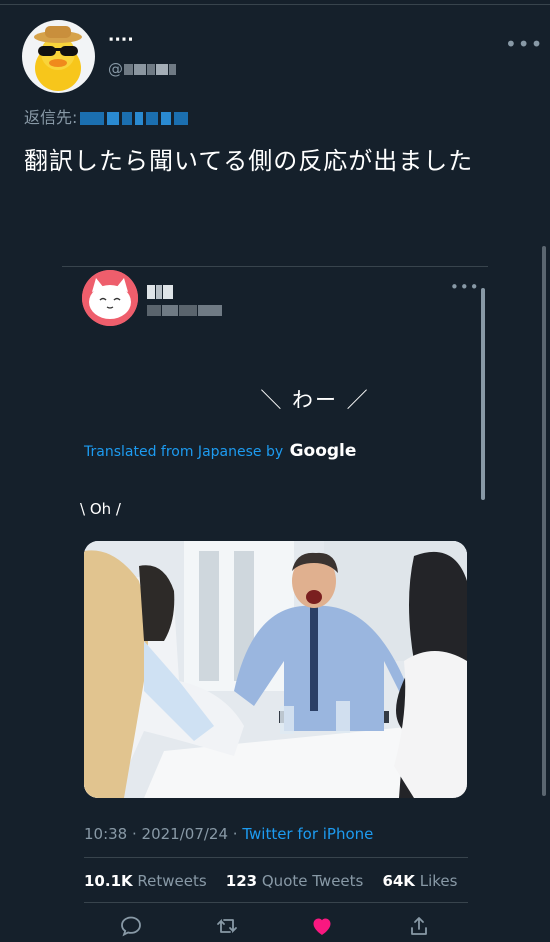 The image size is (550, 942). I want to click on page-scrollbar, so click(544, 521).